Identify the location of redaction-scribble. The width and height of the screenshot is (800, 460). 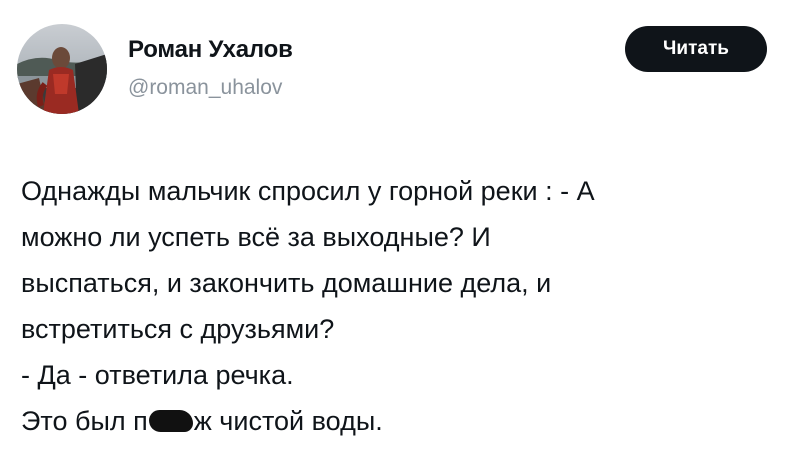
(170, 420).